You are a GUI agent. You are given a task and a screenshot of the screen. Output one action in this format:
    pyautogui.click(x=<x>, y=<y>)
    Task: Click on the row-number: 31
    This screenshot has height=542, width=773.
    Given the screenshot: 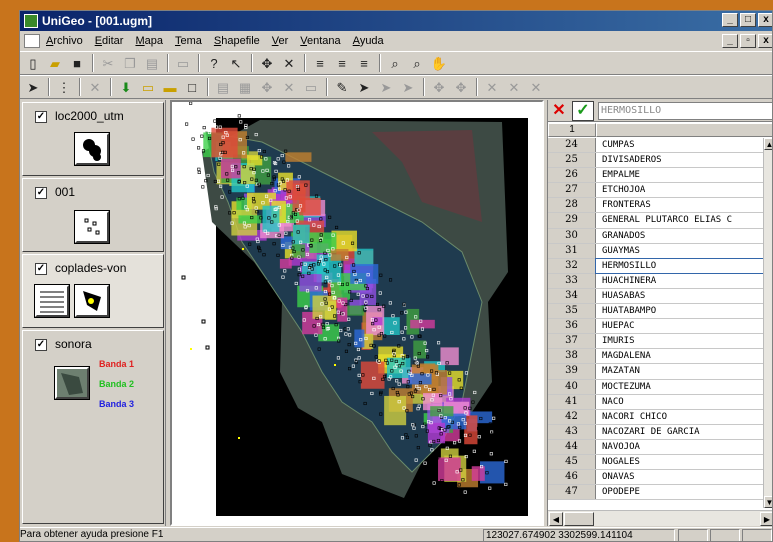 What is the action you would take?
    pyautogui.click(x=572, y=250)
    